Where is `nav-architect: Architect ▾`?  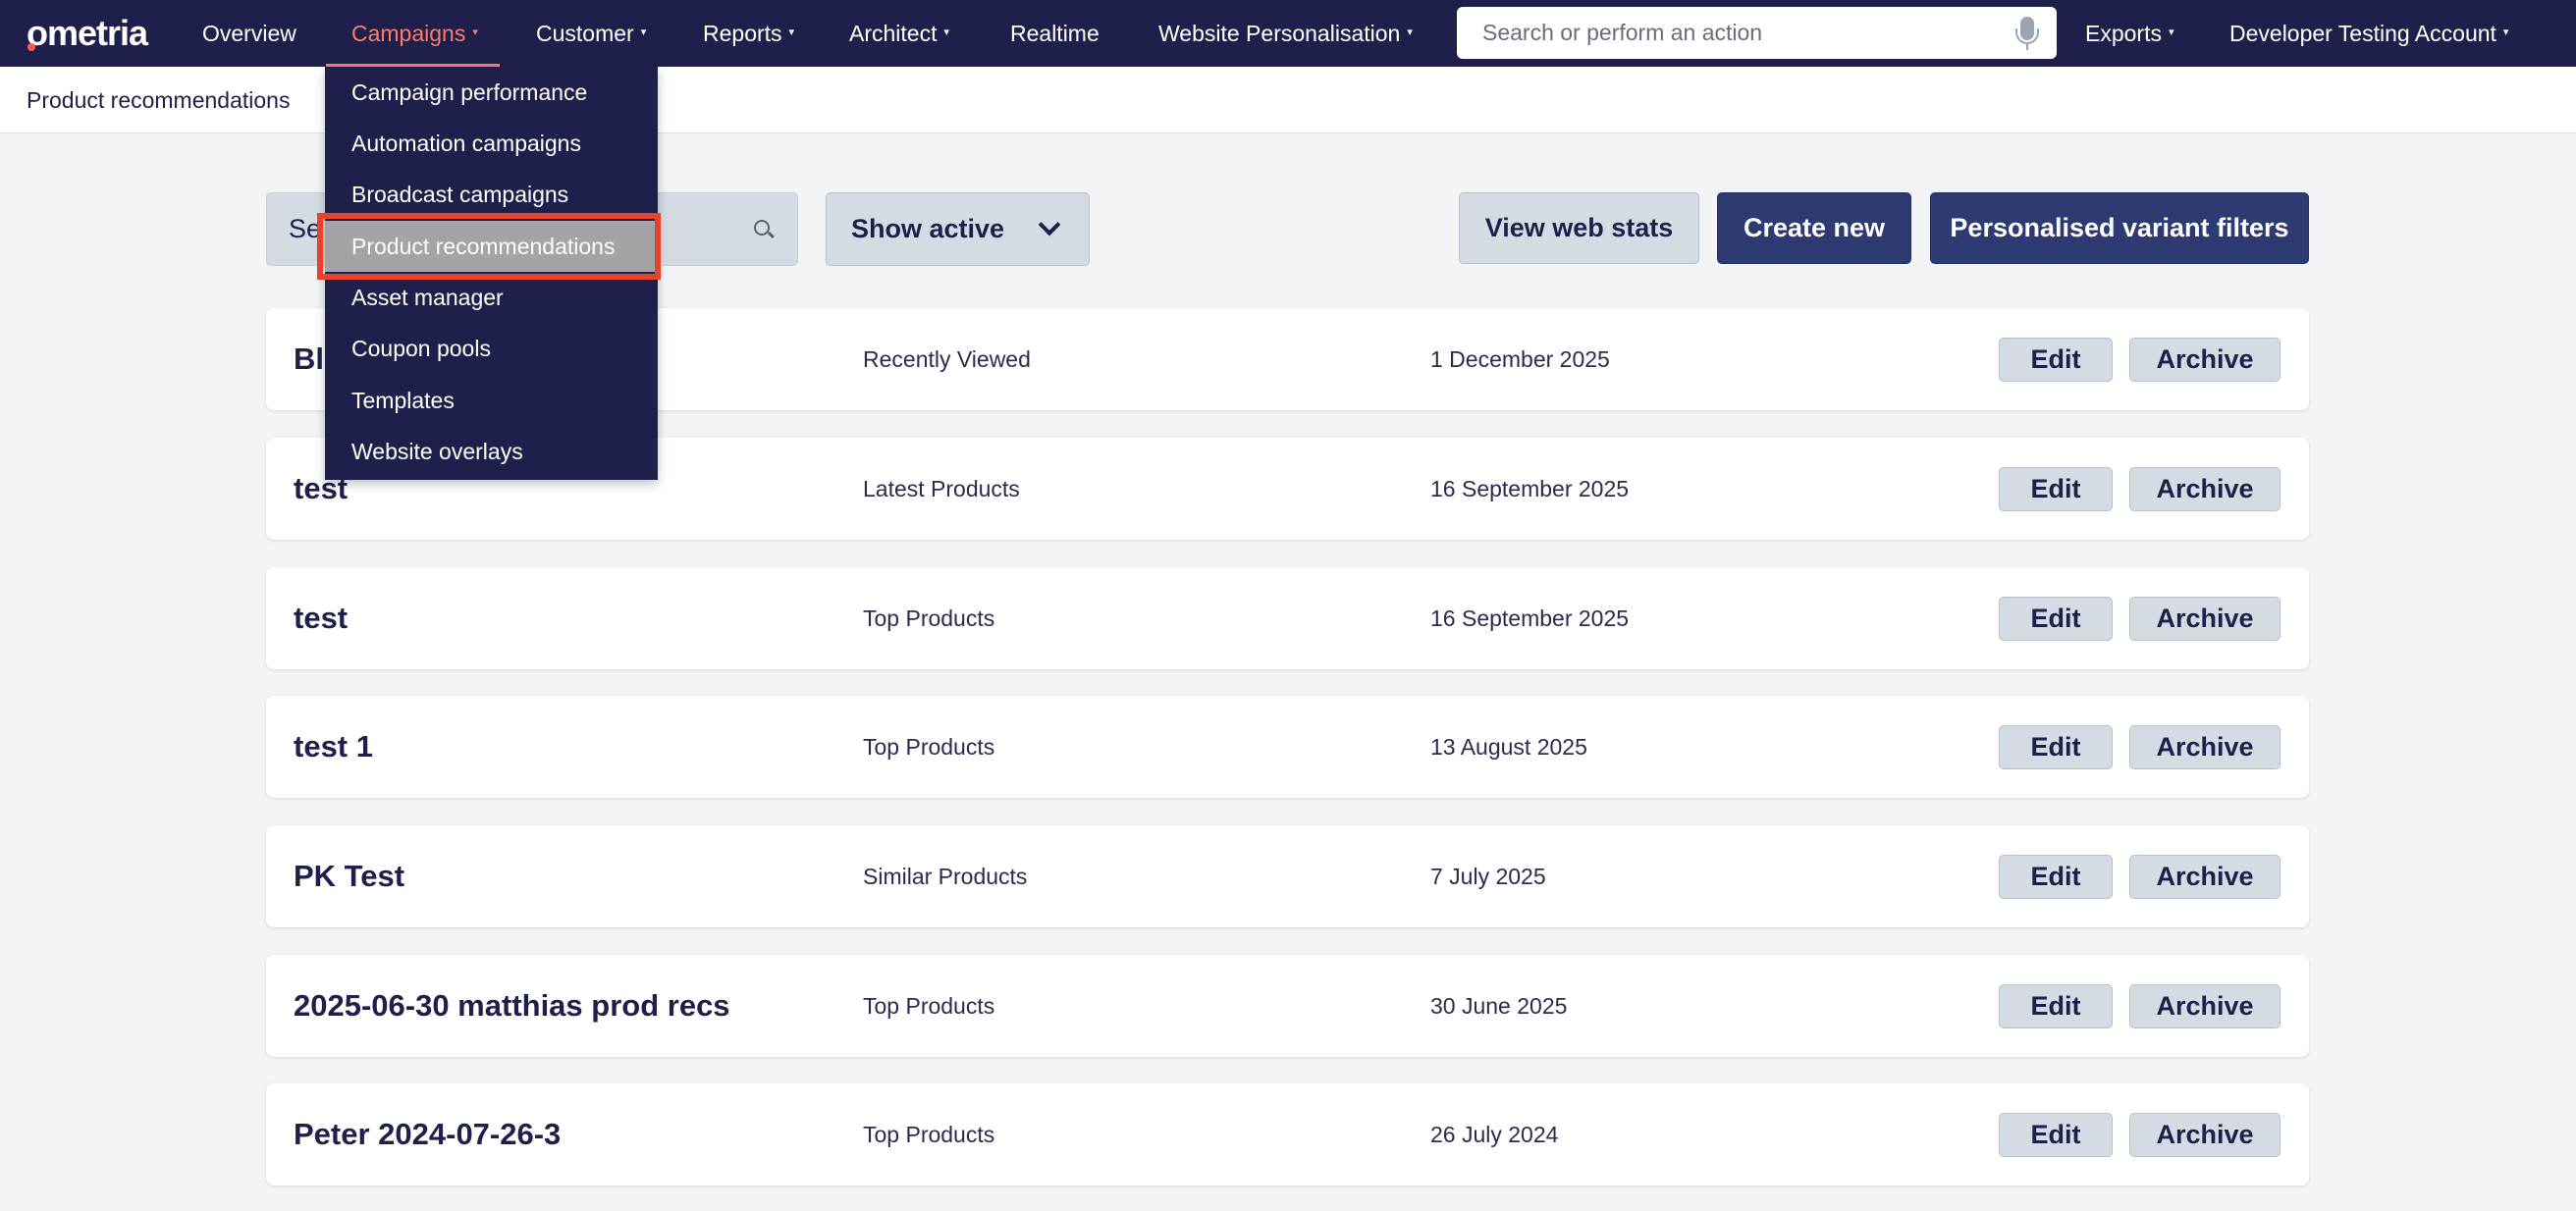 nav-architect: Architect ▾ is located at coordinates (899, 33).